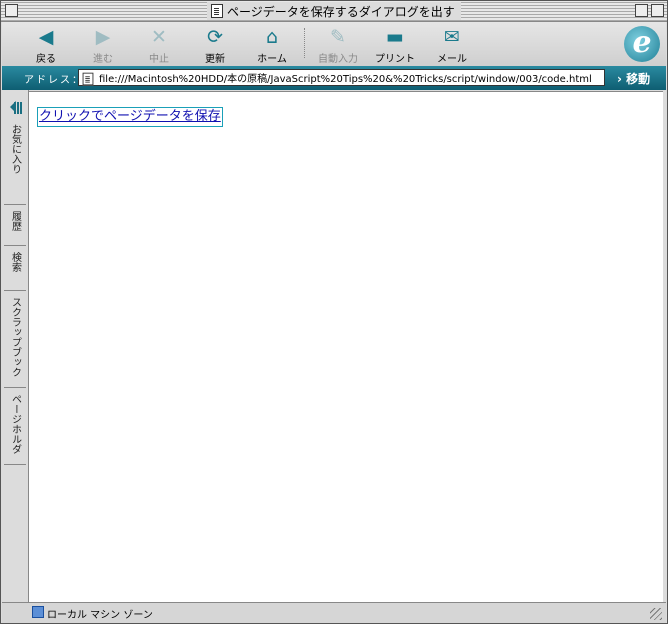 This screenshot has width=668, height=624. Describe the element at coordinates (305, 43) in the screenshot. I see `toolbar-separator` at that location.